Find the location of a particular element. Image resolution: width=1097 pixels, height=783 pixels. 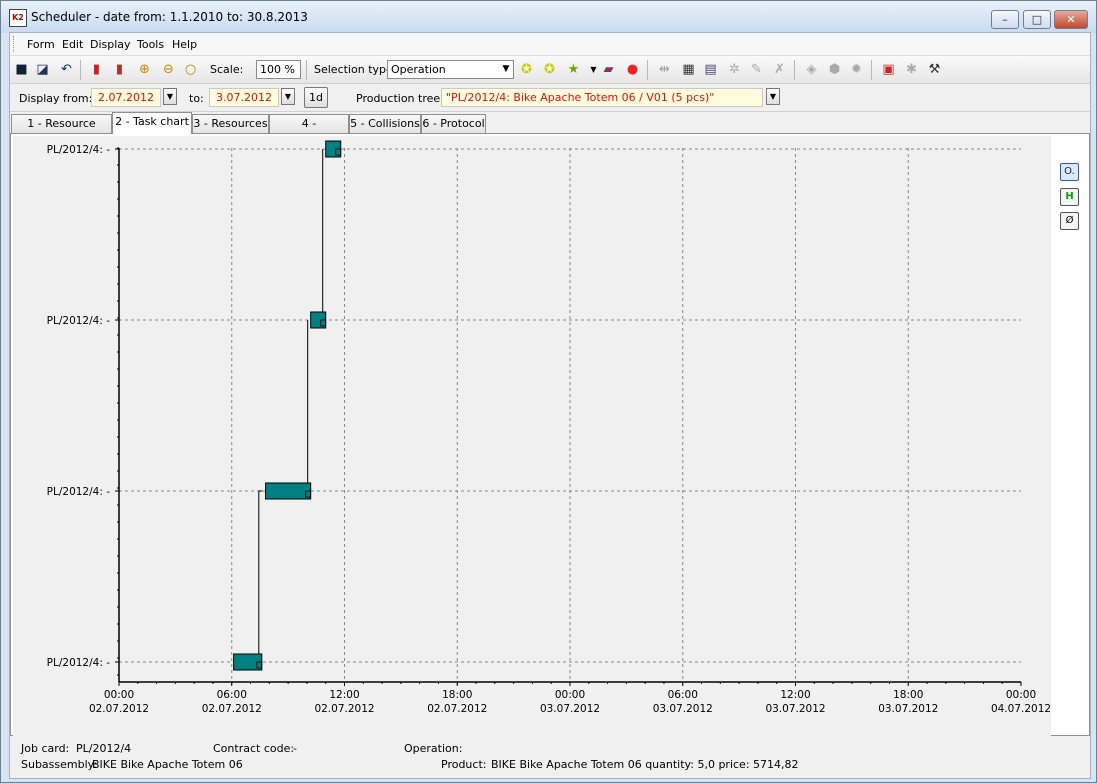

menu-form: Form is located at coordinates (41, 44).